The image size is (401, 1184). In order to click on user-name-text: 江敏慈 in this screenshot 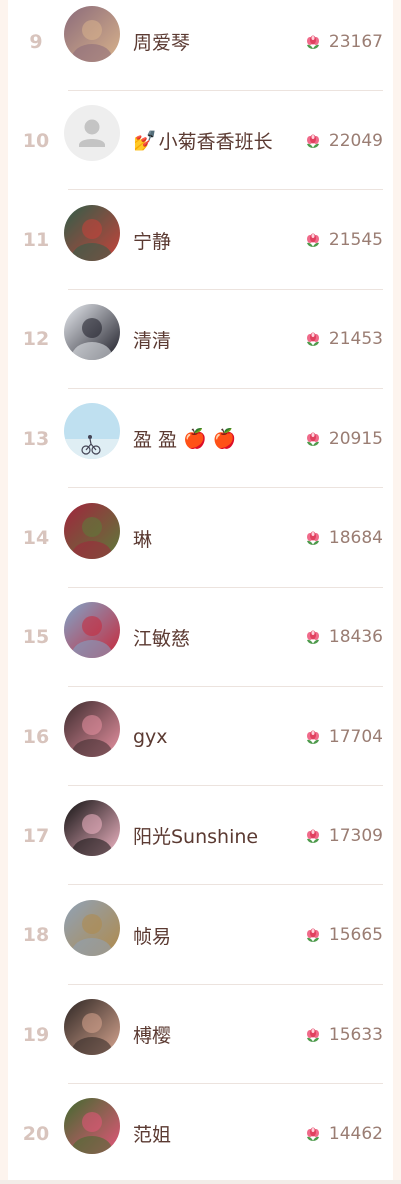, I will do `click(162, 638)`.